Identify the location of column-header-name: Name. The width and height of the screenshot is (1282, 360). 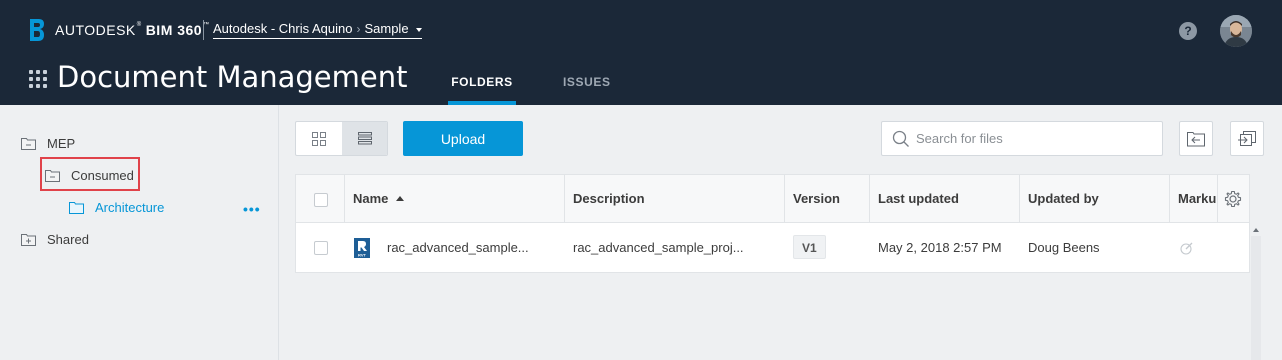
(455, 199).